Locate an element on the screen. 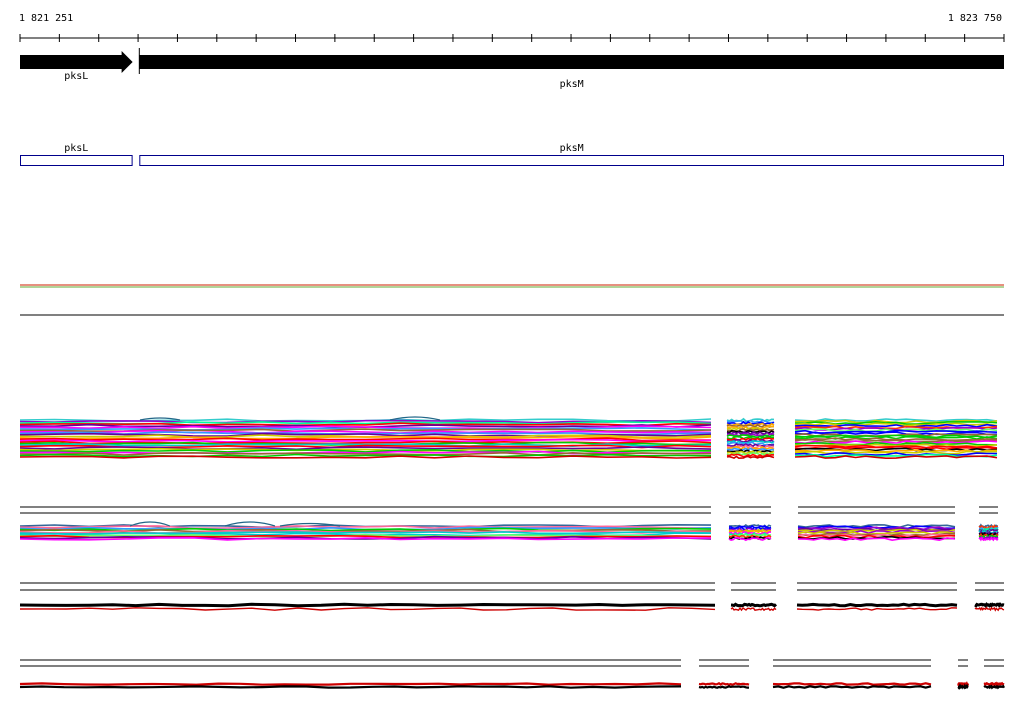  cds-track is located at coordinates (512, 160).